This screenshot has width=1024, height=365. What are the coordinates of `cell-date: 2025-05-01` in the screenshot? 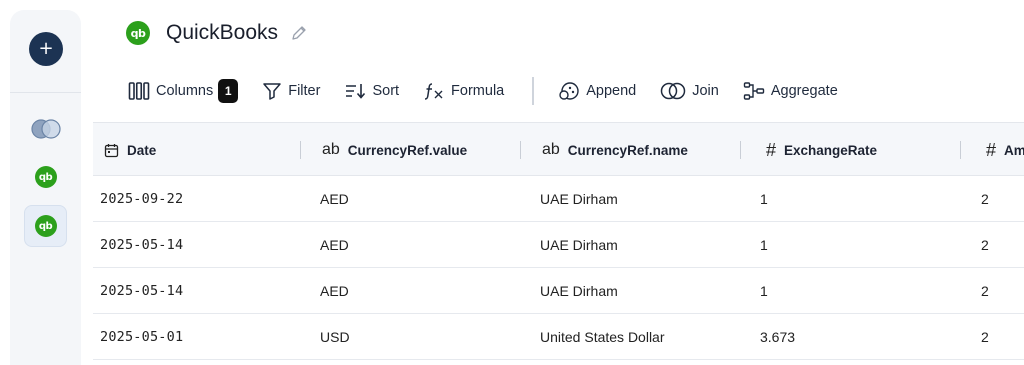 It's located at (142, 337).